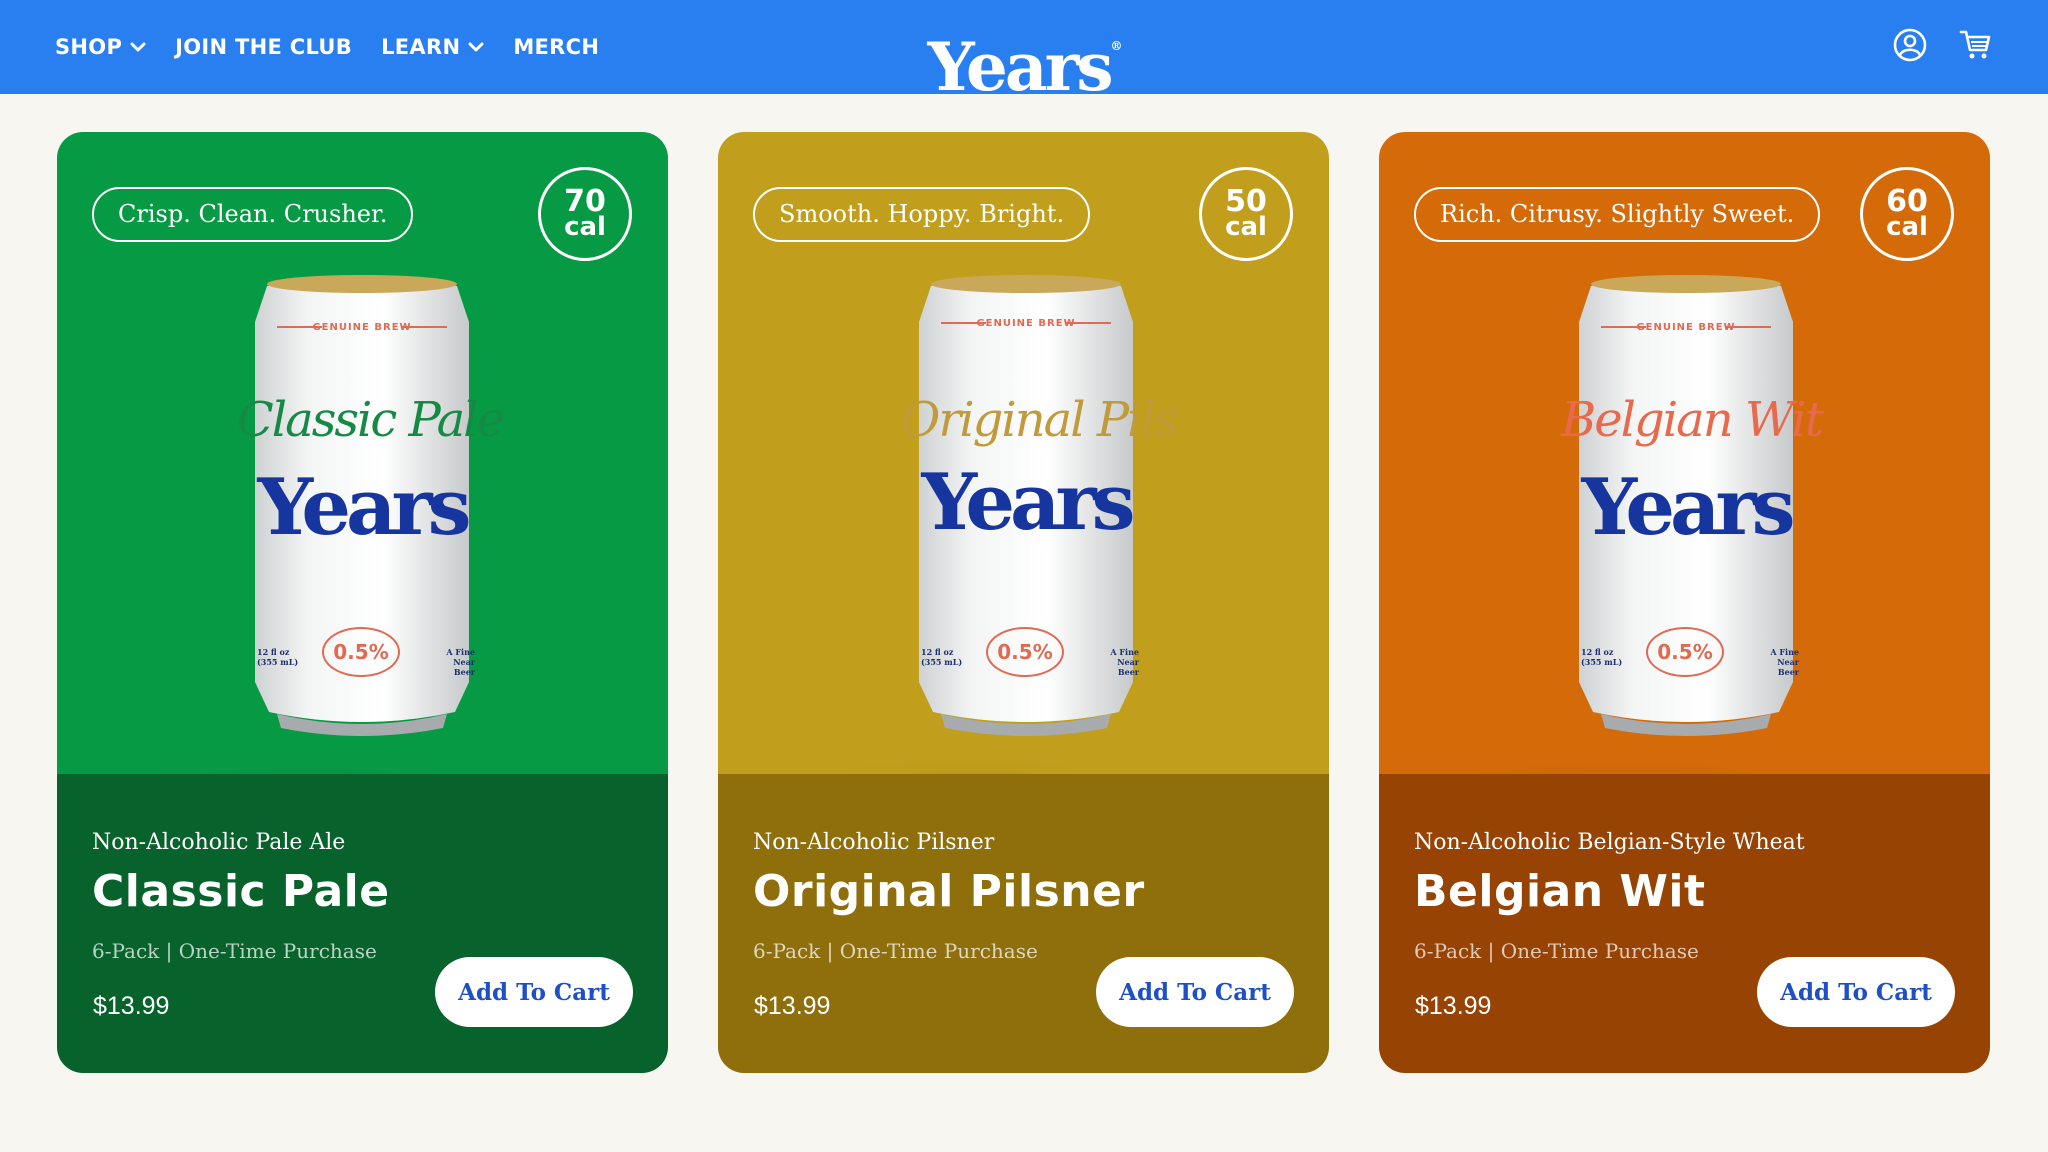 The image size is (2048, 1152). Describe the element at coordinates (253, 214) in the screenshot. I see `tagline-pill: Crisp. Clean. Crusher.` at that location.